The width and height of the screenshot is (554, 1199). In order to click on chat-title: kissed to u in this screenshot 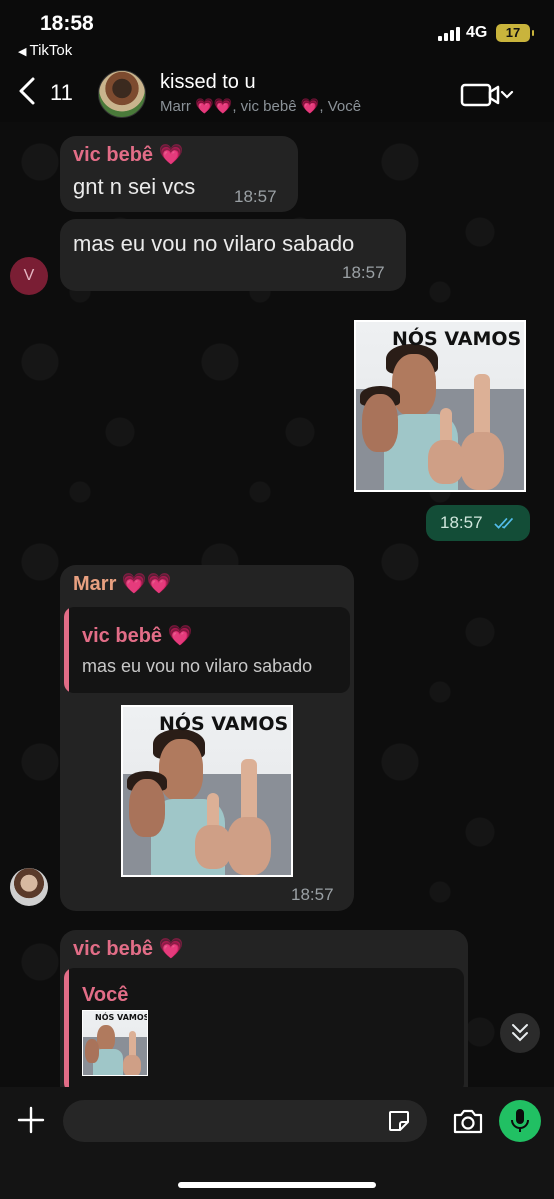, I will do `click(208, 82)`.